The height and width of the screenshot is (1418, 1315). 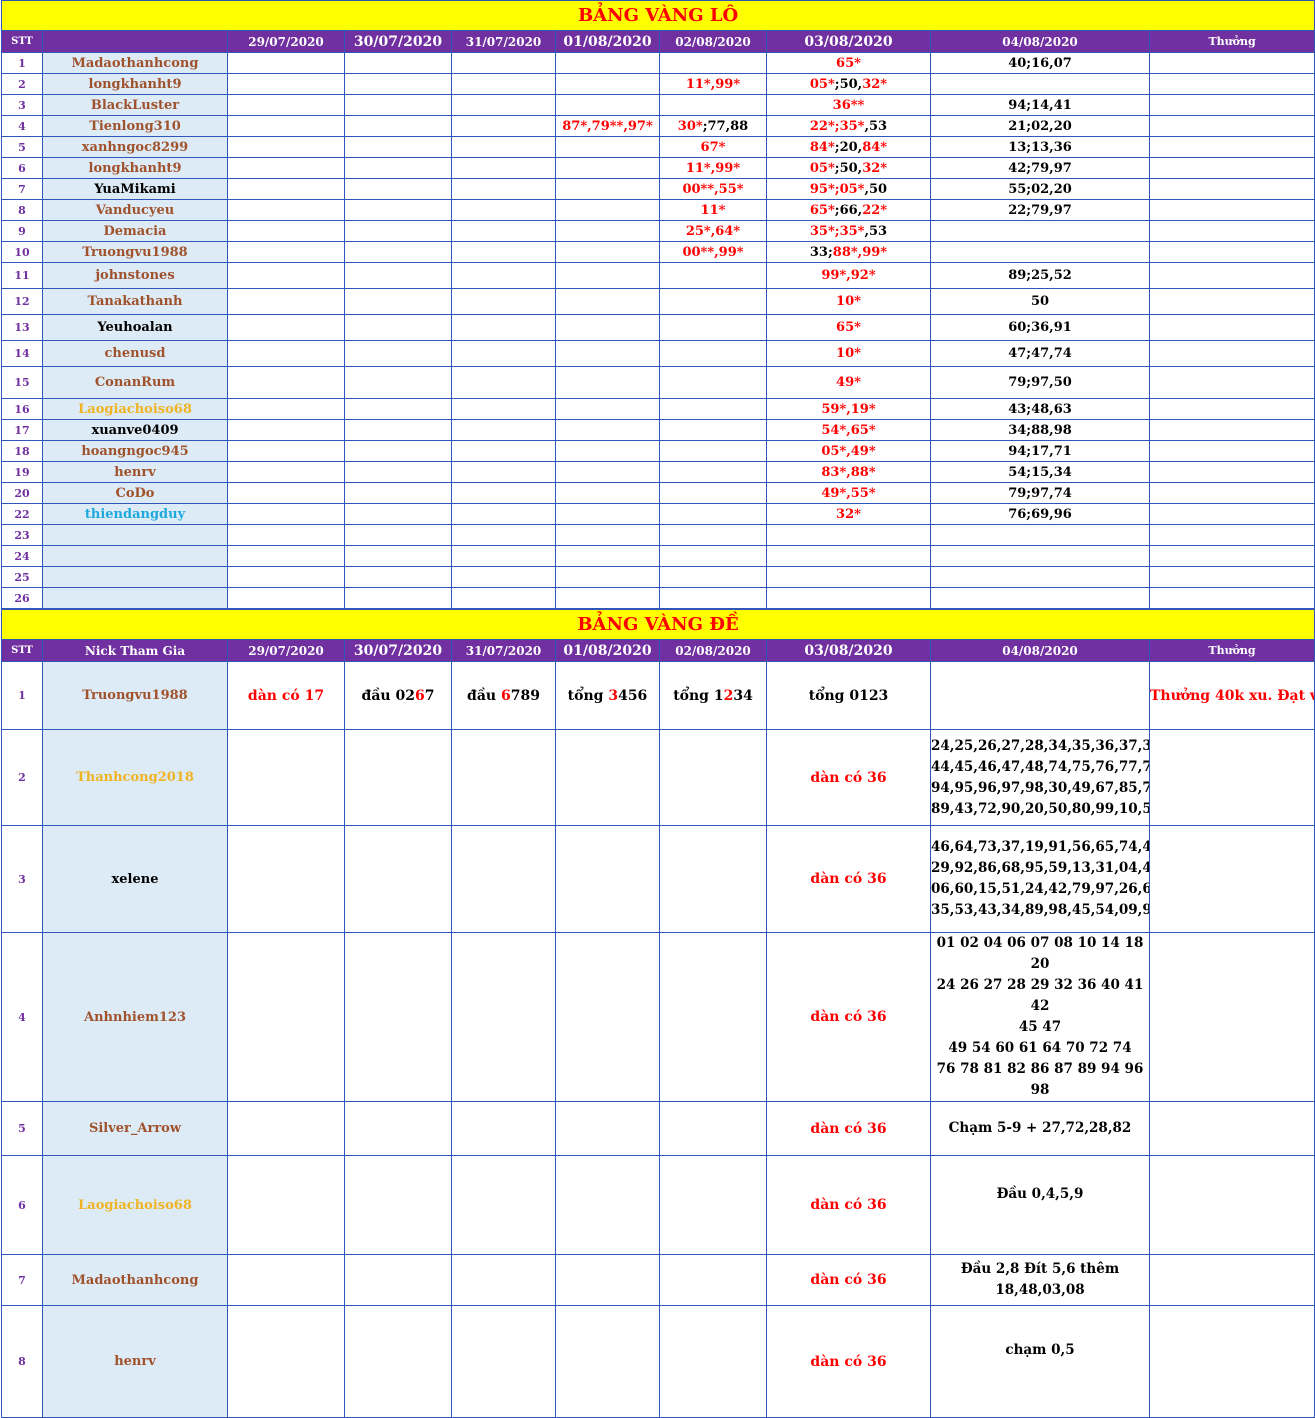 I want to click on cell-text: 33;, so click(x=821, y=252).